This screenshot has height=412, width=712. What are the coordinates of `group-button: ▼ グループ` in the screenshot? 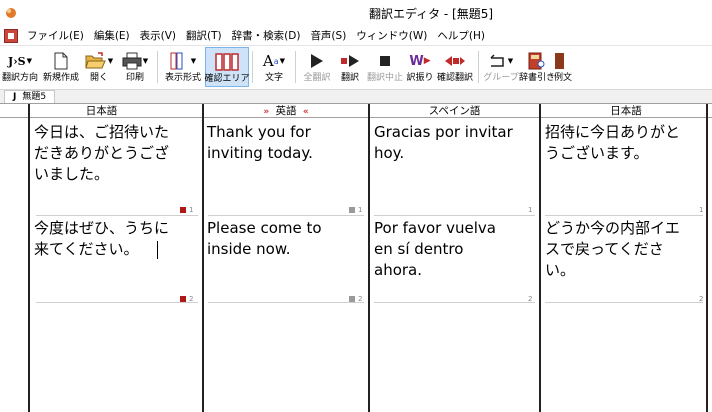 It's located at (501, 67).